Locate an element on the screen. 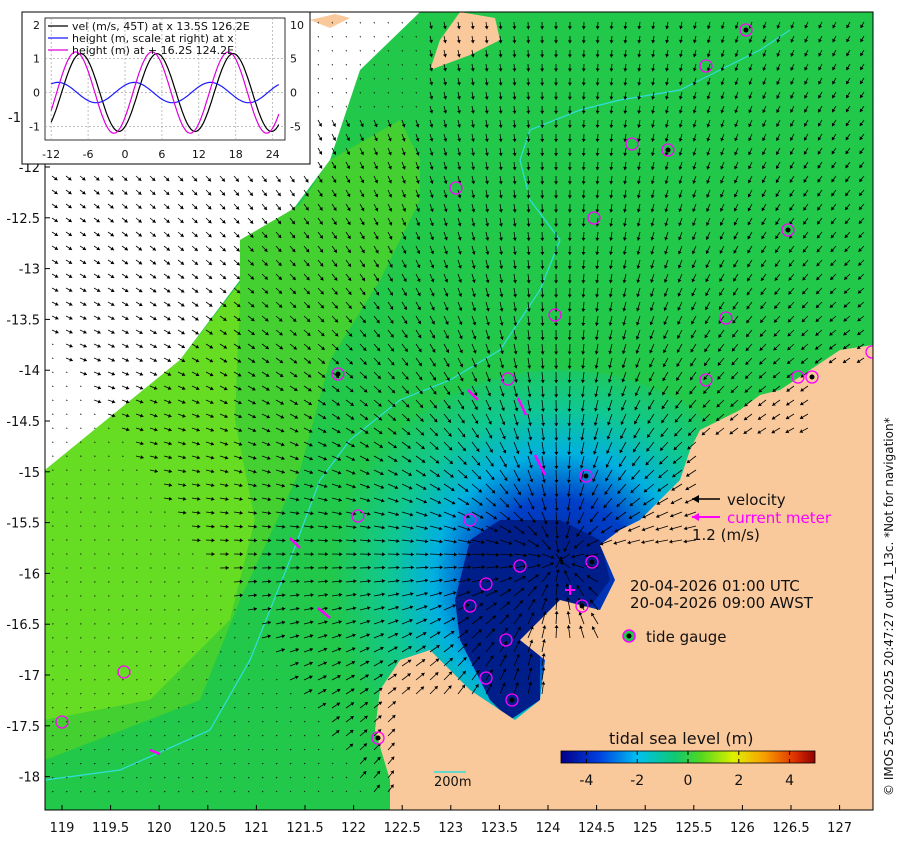  inset-y-left-tick: 1 is located at coordinates (36, 59).